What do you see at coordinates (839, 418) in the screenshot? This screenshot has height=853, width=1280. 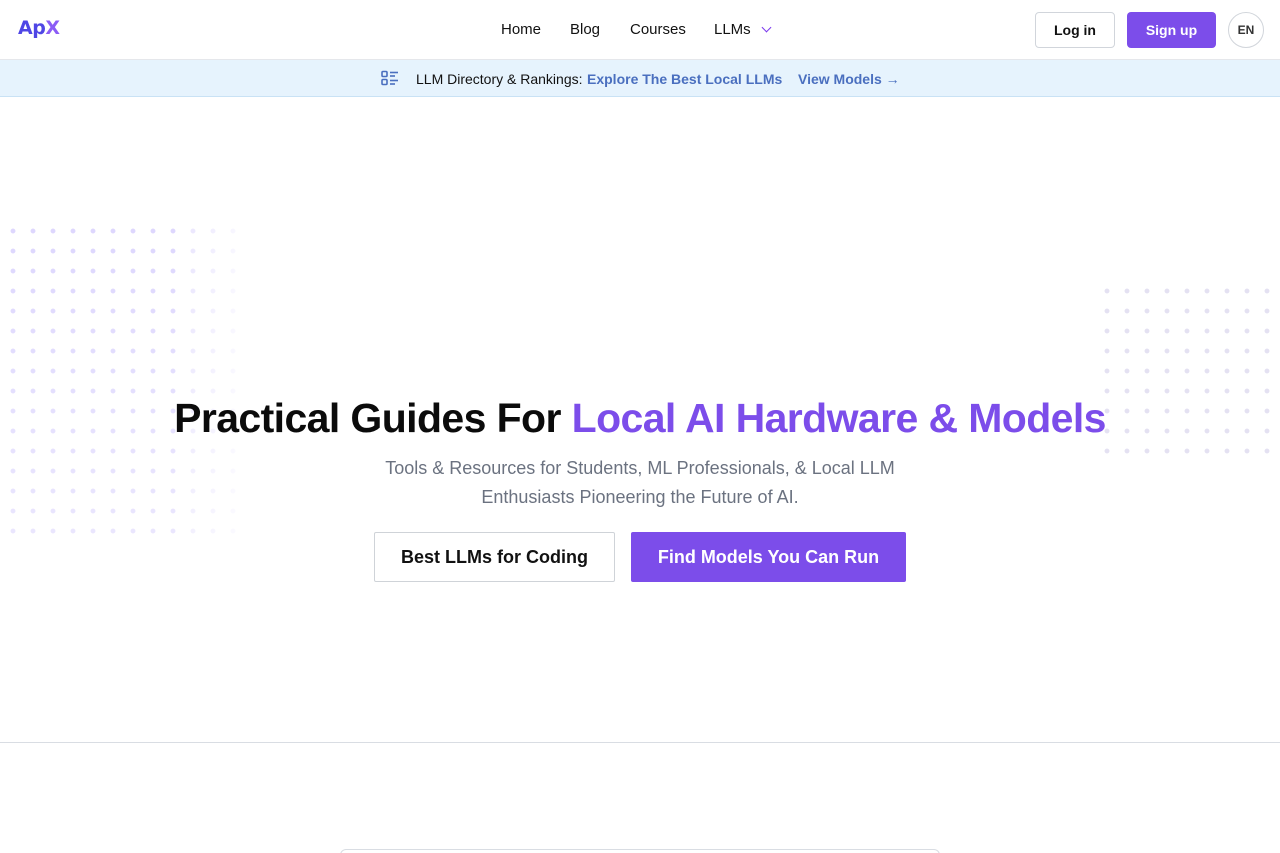 I see `hero-title-accent: Local AI Hardware & Models` at bounding box center [839, 418].